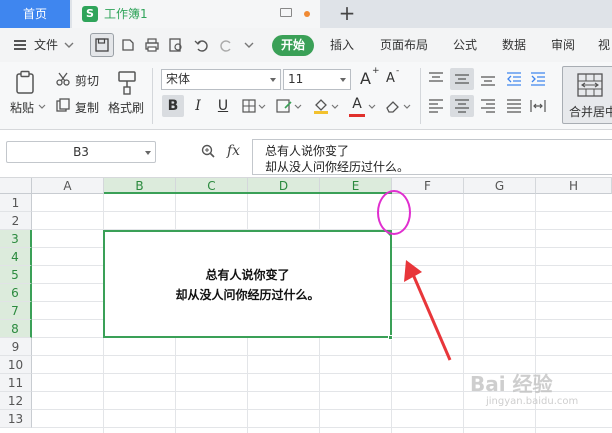 The width and height of the screenshot is (612, 433). What do you see at coordinates (22, 107) in the screenshot?
I see `paste-button: 粘贴` at bounding box center [22, 107].